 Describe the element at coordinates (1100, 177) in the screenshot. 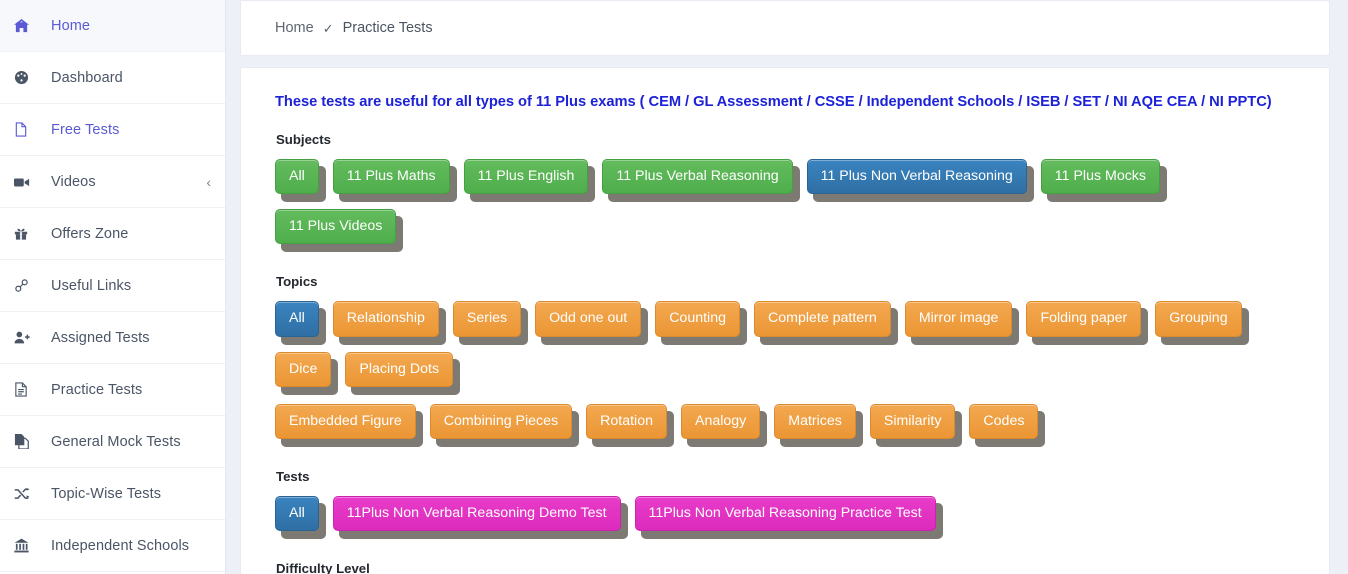

I see `filter-button-label: 11 Plus Mocks` at that location.